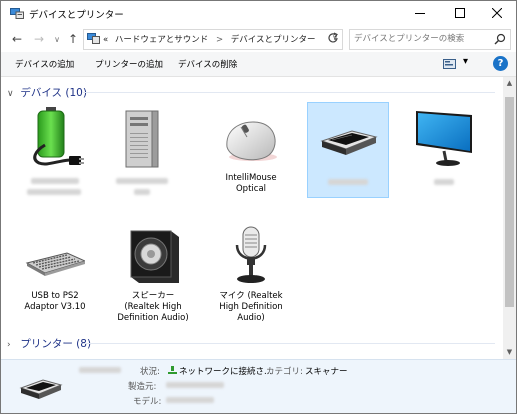  What do you see at coordinates (465, 61) in the screenshot?
I see `view-dropdown-icon: ▾` at bounding box center [465, 61].